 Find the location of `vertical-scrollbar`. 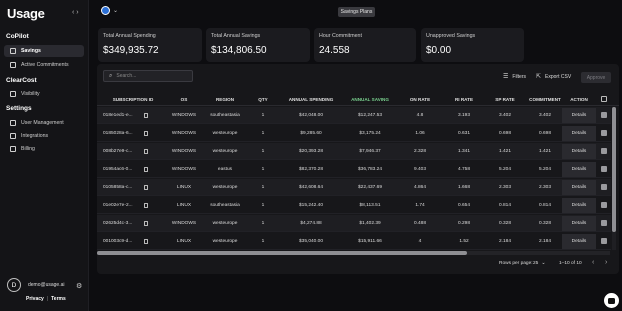

vertical-scrollbar is located at coordinates (614, 178).